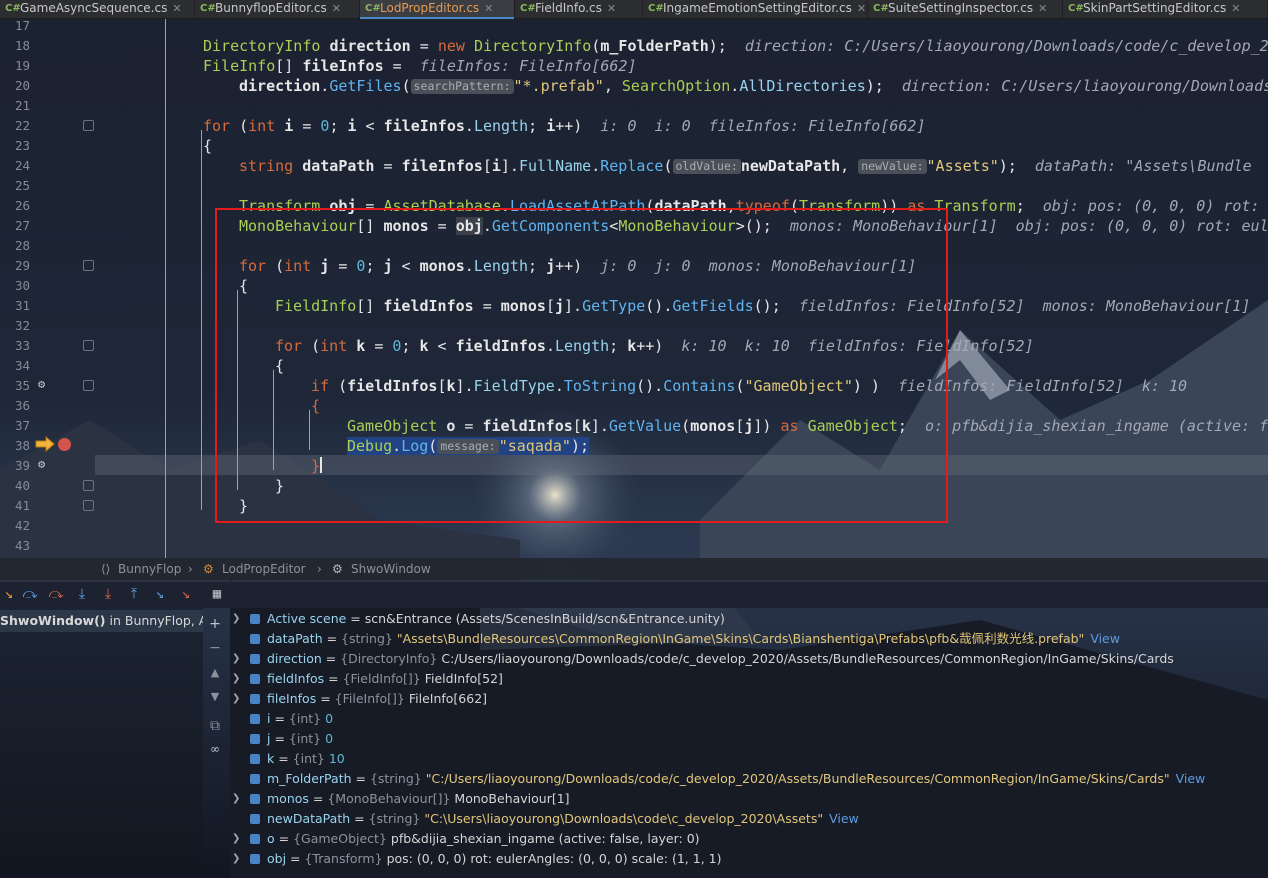 The width and height of the screenshot is (1268, 878). Describe the element at coordinates (22, 65) in the screenshot. I see `line-number: 19` at that location.